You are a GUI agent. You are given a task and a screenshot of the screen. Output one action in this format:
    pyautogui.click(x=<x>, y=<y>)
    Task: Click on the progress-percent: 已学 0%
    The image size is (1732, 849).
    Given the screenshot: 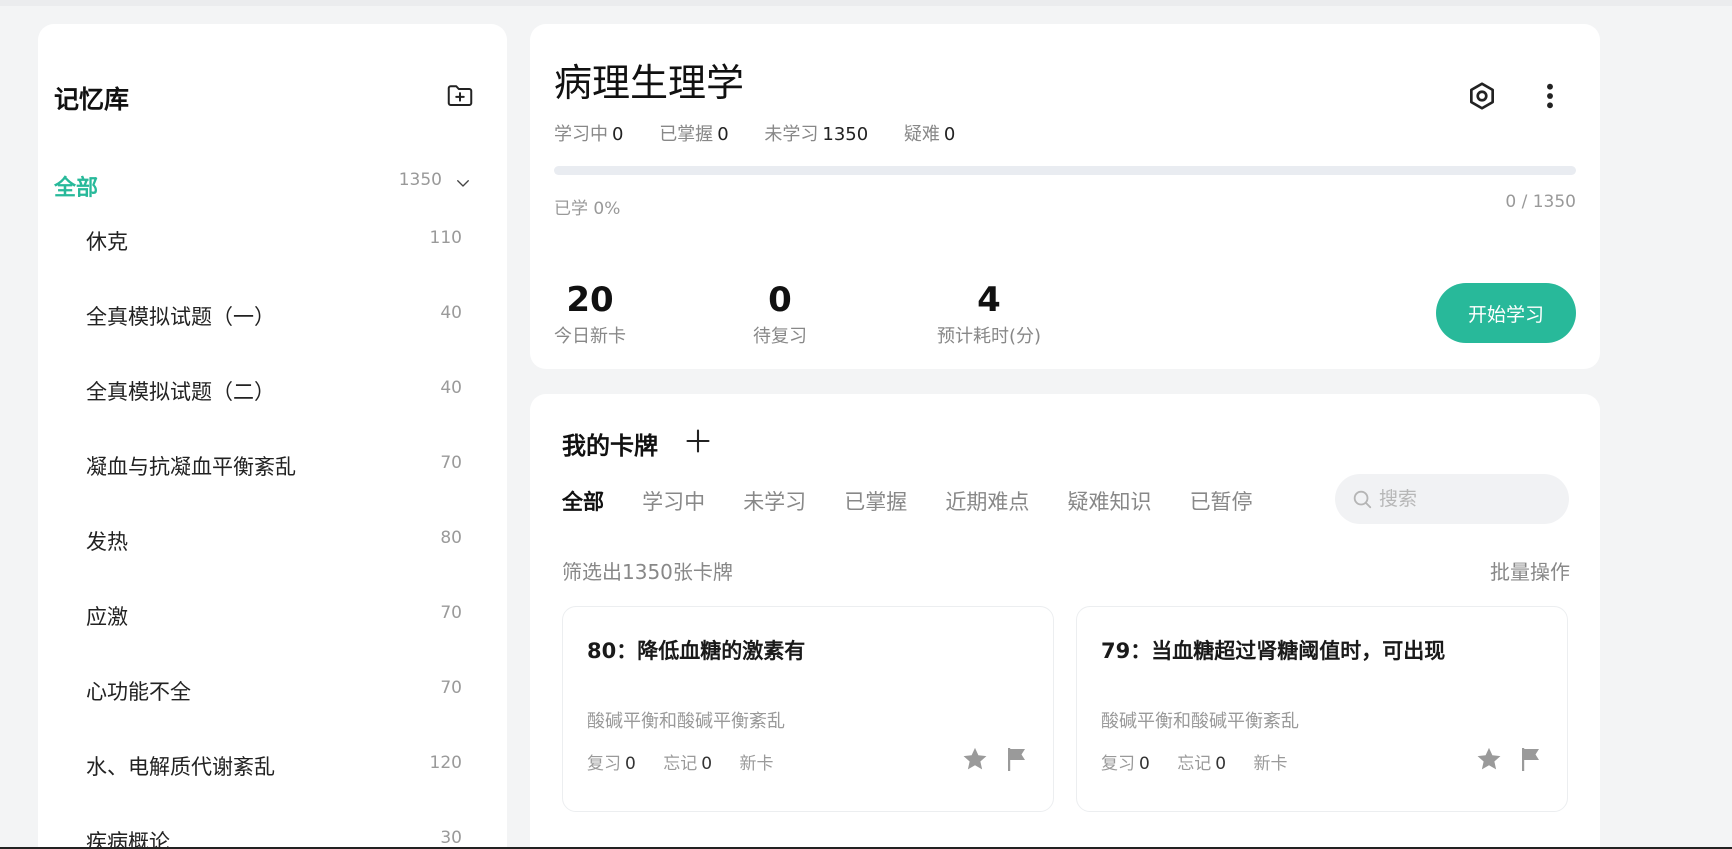 What is the action you would take?
    pyautogui.click(x=587, y=209)
    